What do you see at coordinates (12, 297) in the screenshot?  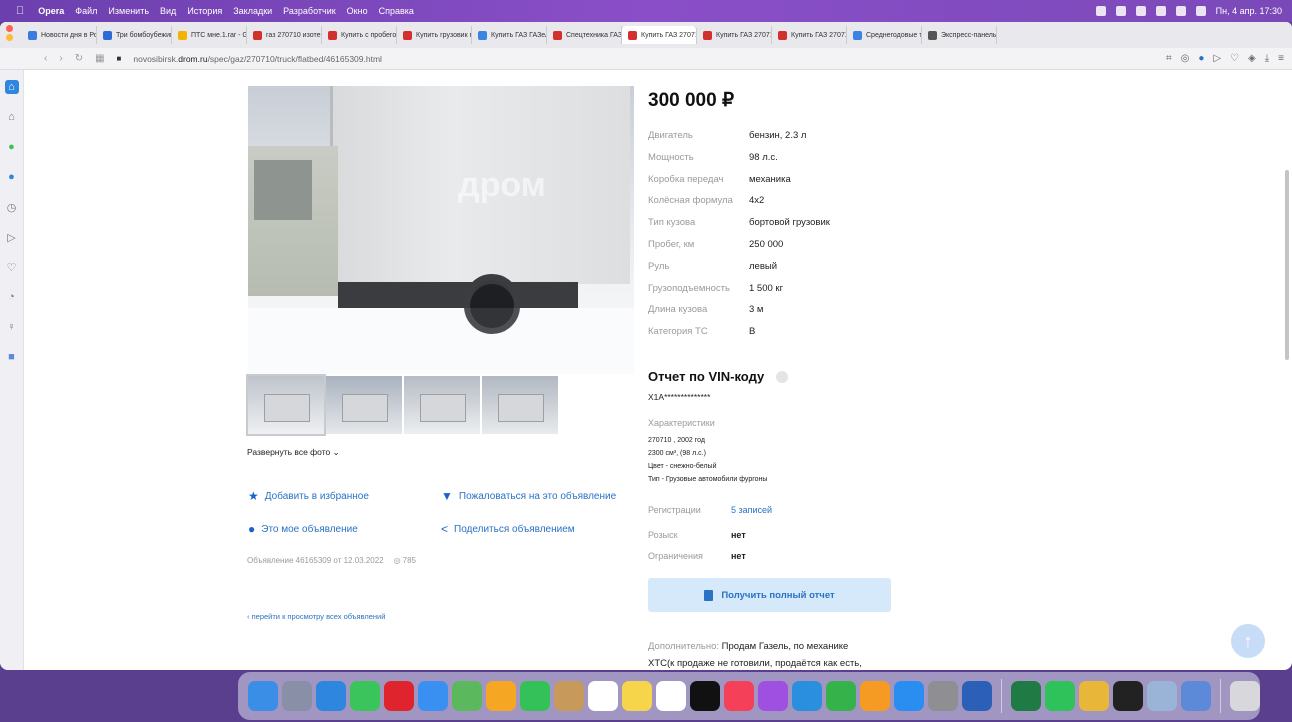 I see `history-icon: ◔` at bounding box center [12, 297].